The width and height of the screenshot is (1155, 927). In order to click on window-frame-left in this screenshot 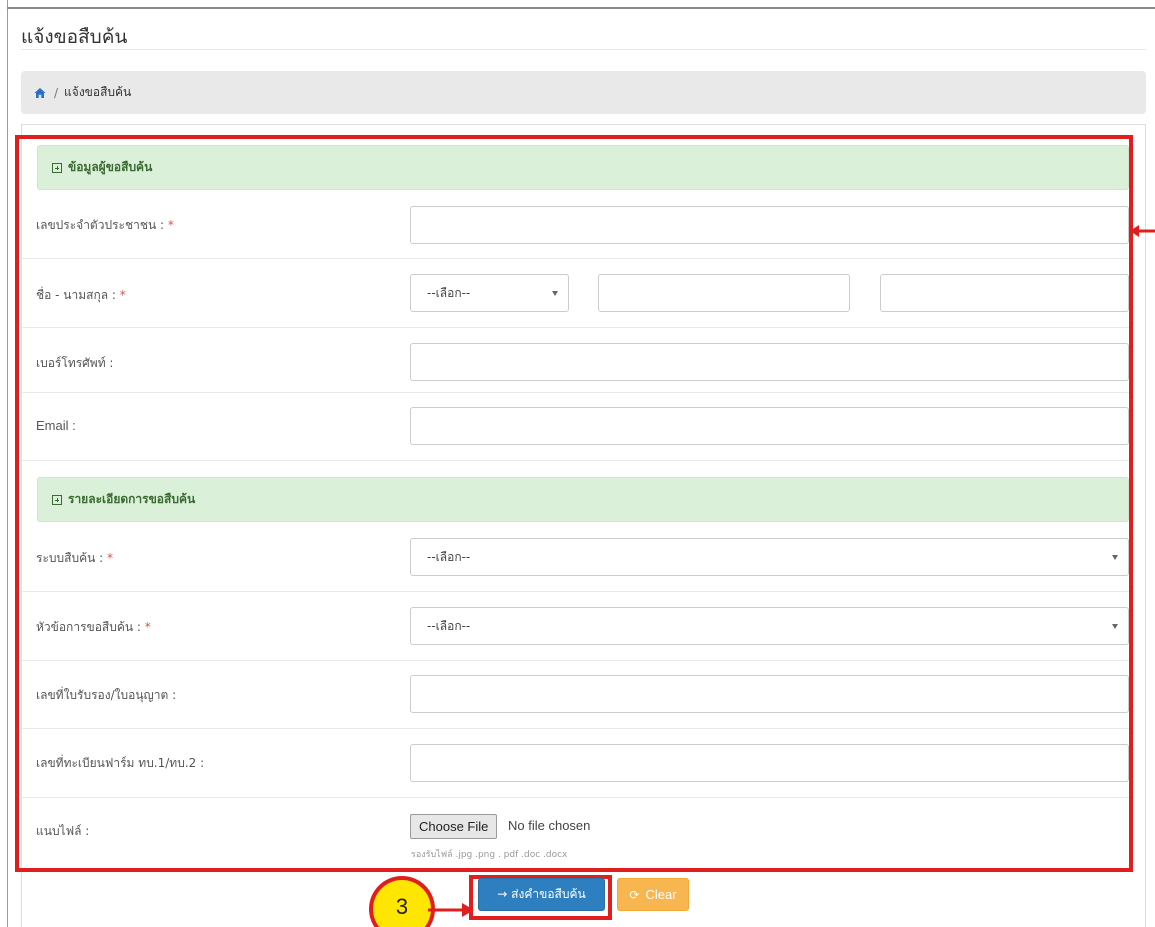, I will do `click(7, 463)`.